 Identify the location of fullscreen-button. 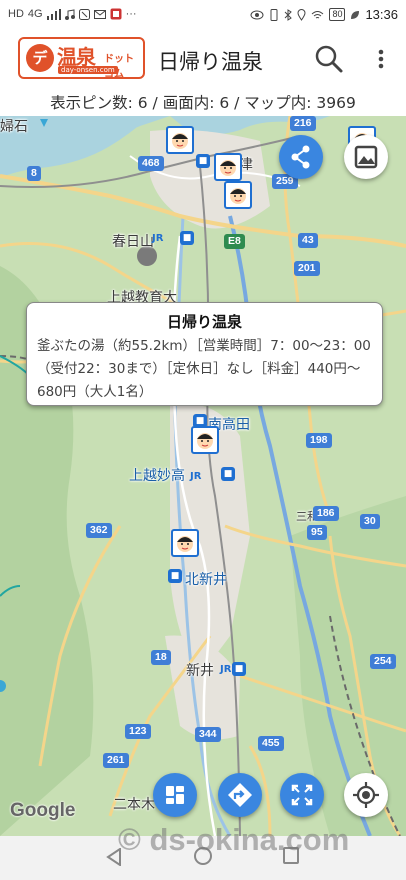
(302, 795).